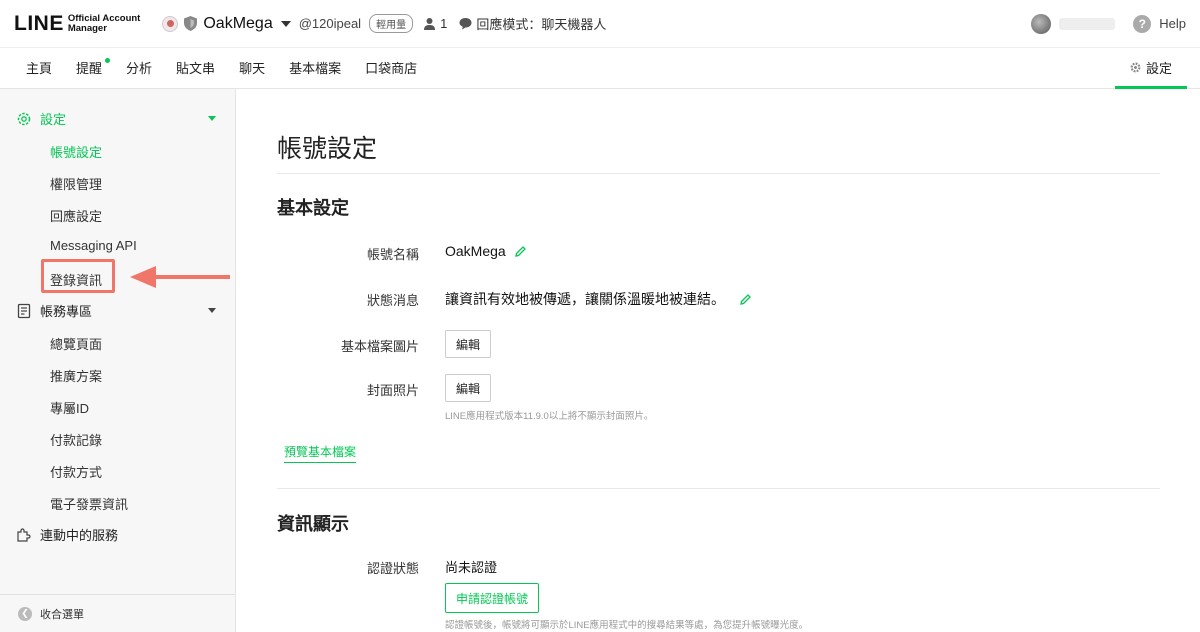 This screenshot has width=1200, height=632. I want to click on status-message-row: 讓資訊有效地被傳遞，讓關係溫暖地被連結。, so click(598, 299).